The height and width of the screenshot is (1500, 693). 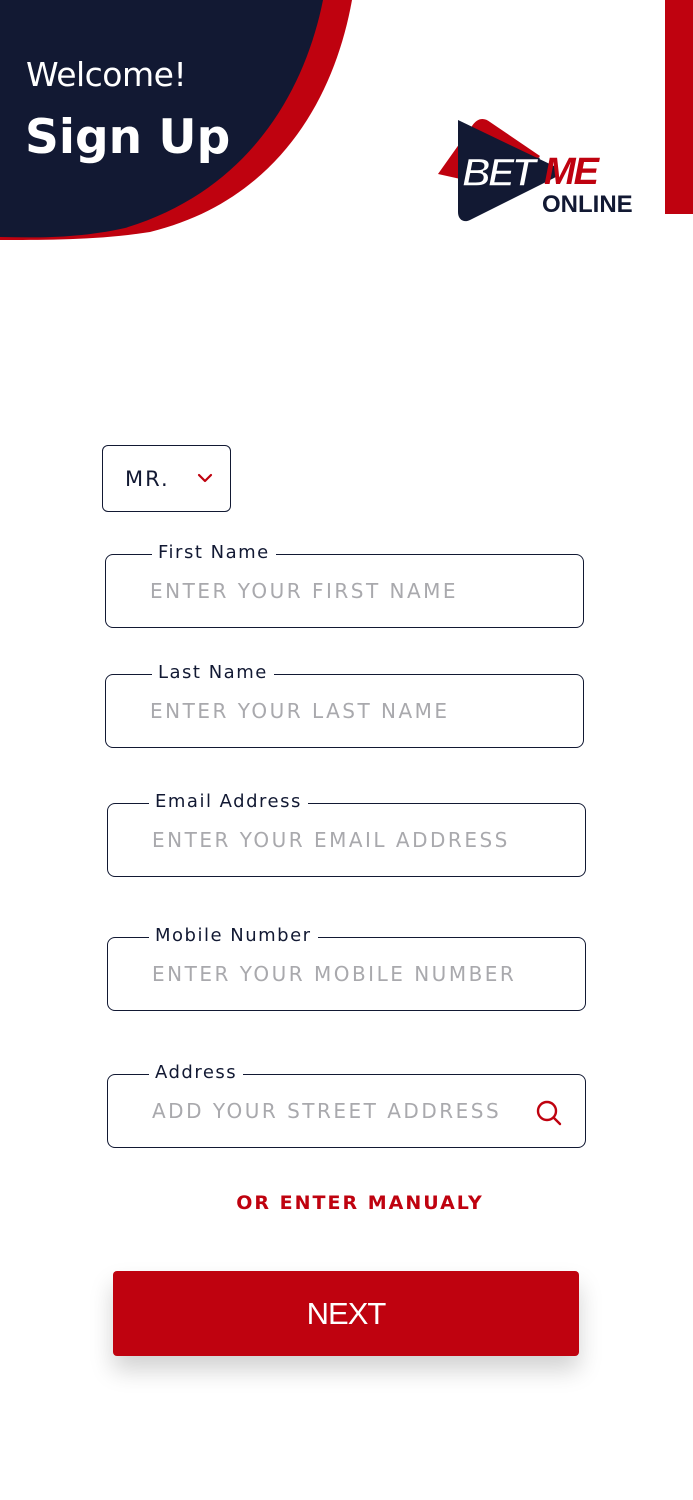 I want to click on chevron-down-icon, so click(x=205, y=478).